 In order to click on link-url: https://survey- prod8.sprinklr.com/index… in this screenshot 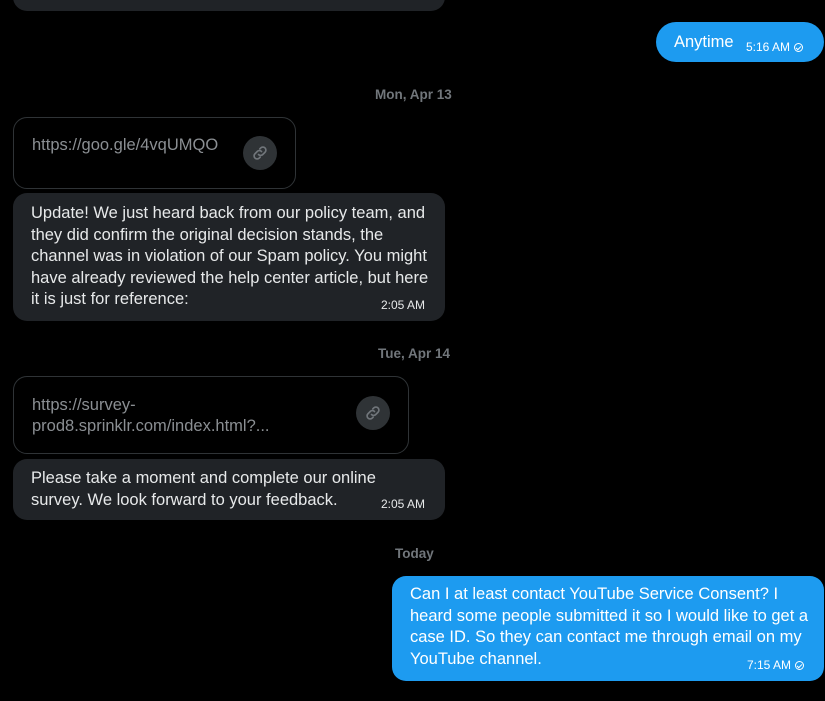, I will do `click(151, 416)`.